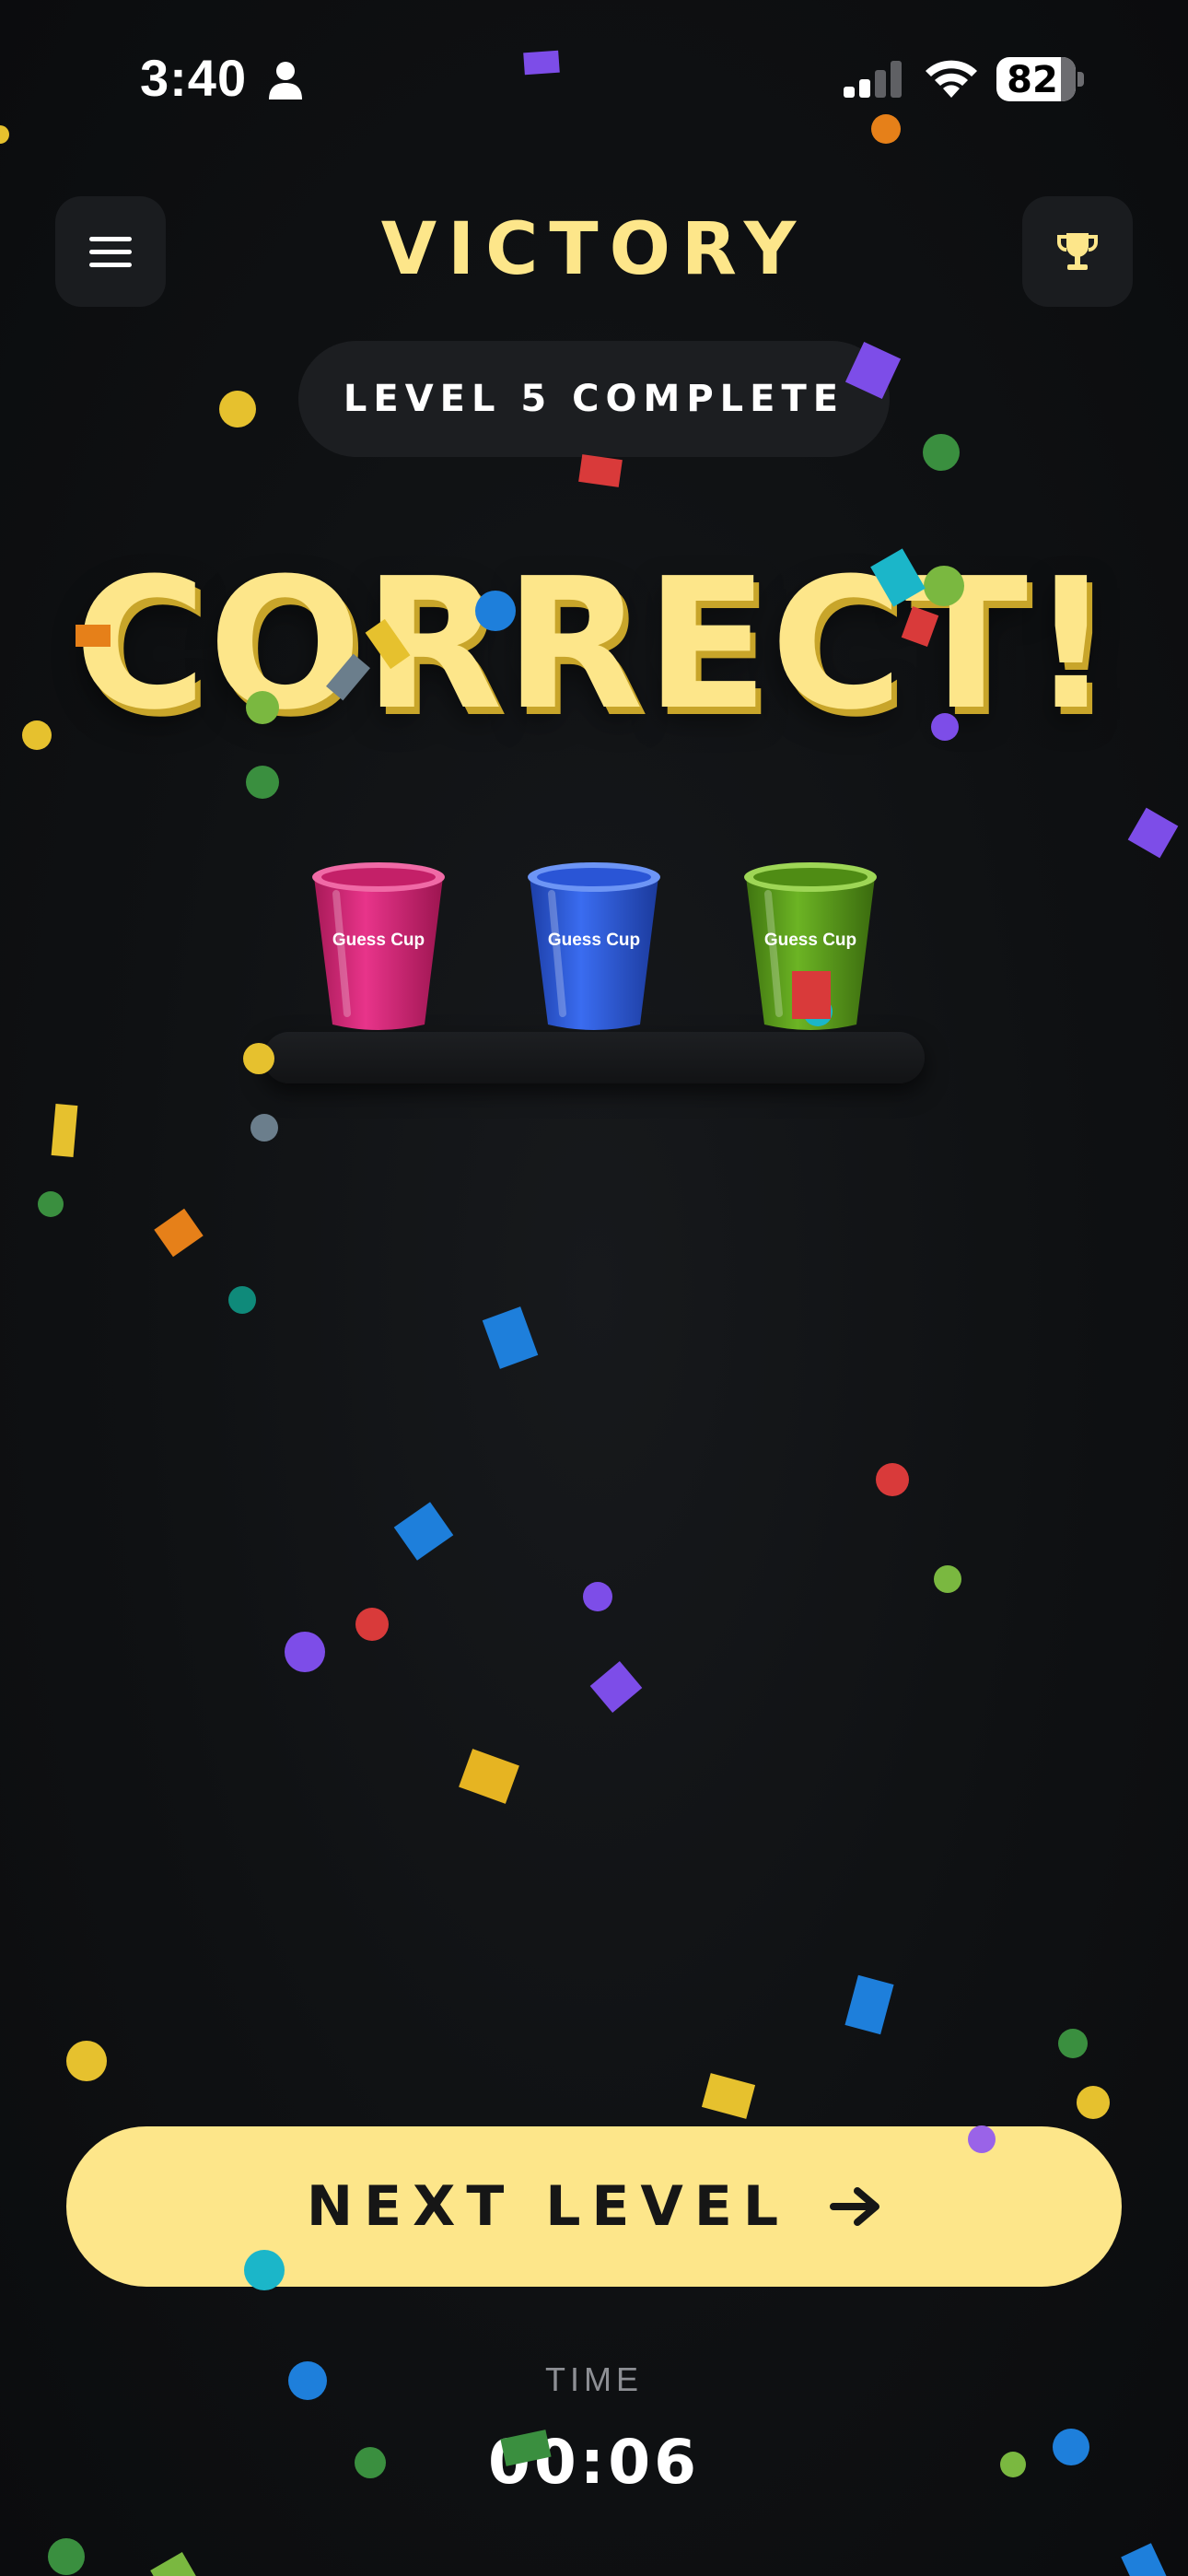 The image size is (1188, 2576). Describe the element at coordinates (594, 249) in the screenshot. I see `page-title: VICTORY` at that location.